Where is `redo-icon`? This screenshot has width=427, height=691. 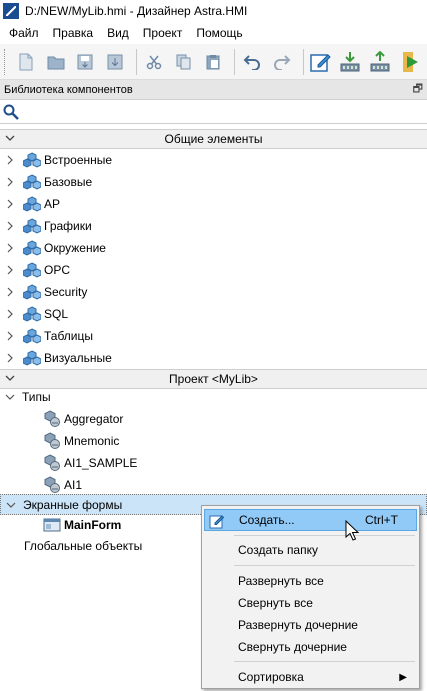 redo-icon is located at coordinates (282, 62).